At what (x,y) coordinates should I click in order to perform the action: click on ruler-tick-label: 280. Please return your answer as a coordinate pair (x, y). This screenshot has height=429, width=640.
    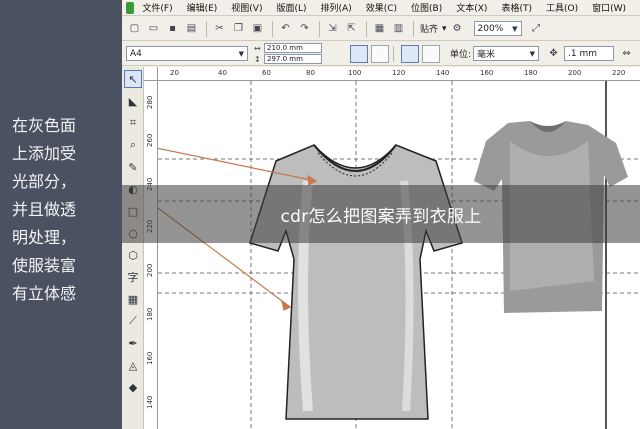
    Looking at the image, I should click on (150, 102).